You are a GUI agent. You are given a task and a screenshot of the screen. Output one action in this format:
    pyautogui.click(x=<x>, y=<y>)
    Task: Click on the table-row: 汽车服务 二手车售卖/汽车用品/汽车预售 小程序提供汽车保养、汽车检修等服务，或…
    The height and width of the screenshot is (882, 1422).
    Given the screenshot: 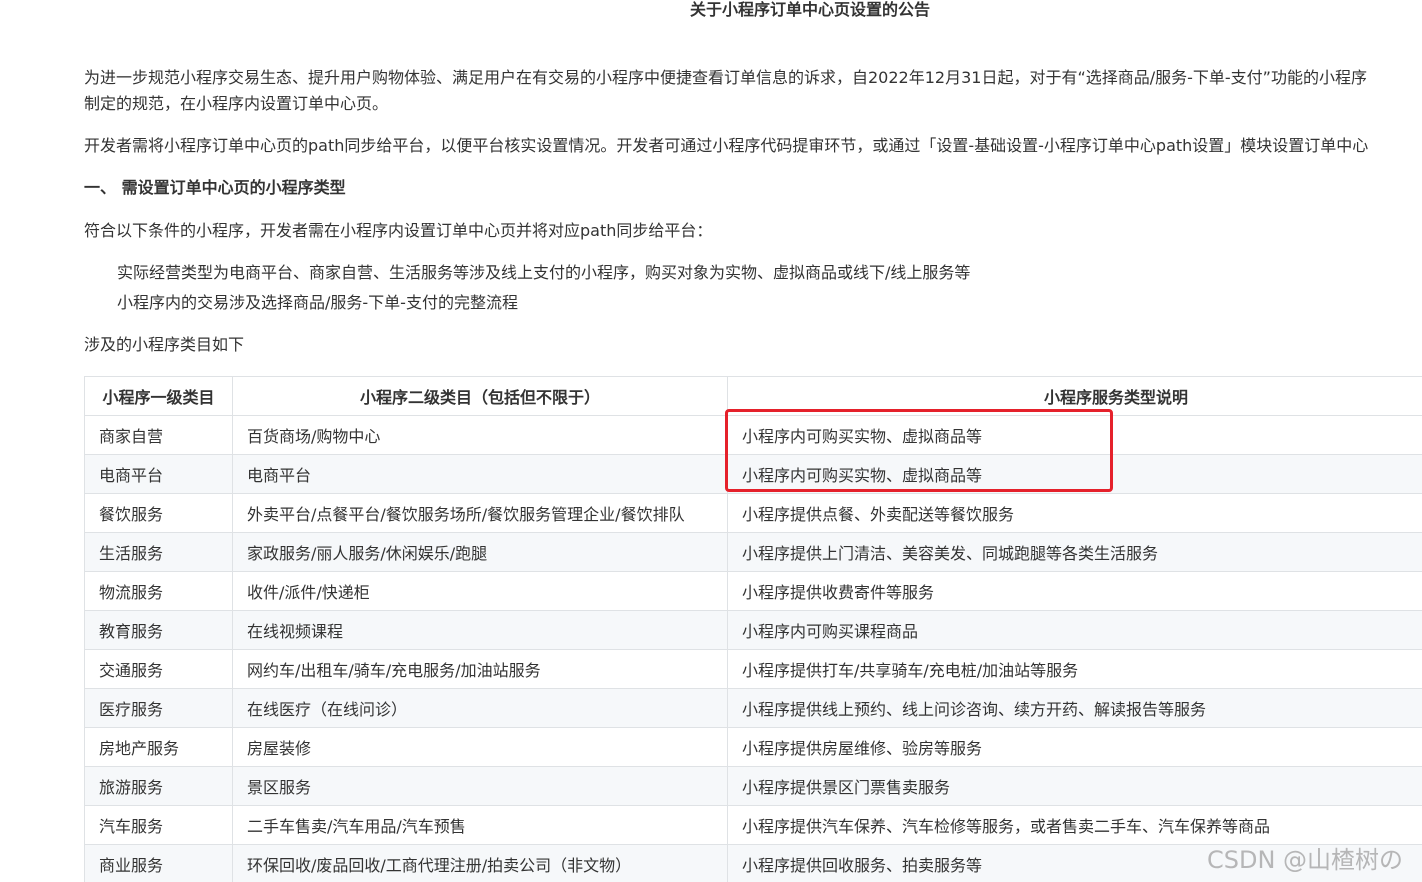 What is the action you would take?
    pyautogui.click(x=753, y=825)
    